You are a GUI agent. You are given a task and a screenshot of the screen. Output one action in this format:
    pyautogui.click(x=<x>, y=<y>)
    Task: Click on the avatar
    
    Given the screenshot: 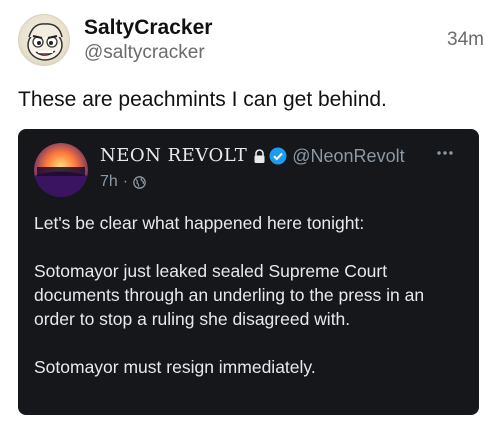 What is the action you would take?
    pyautogui.click(x=44, y=40)
    